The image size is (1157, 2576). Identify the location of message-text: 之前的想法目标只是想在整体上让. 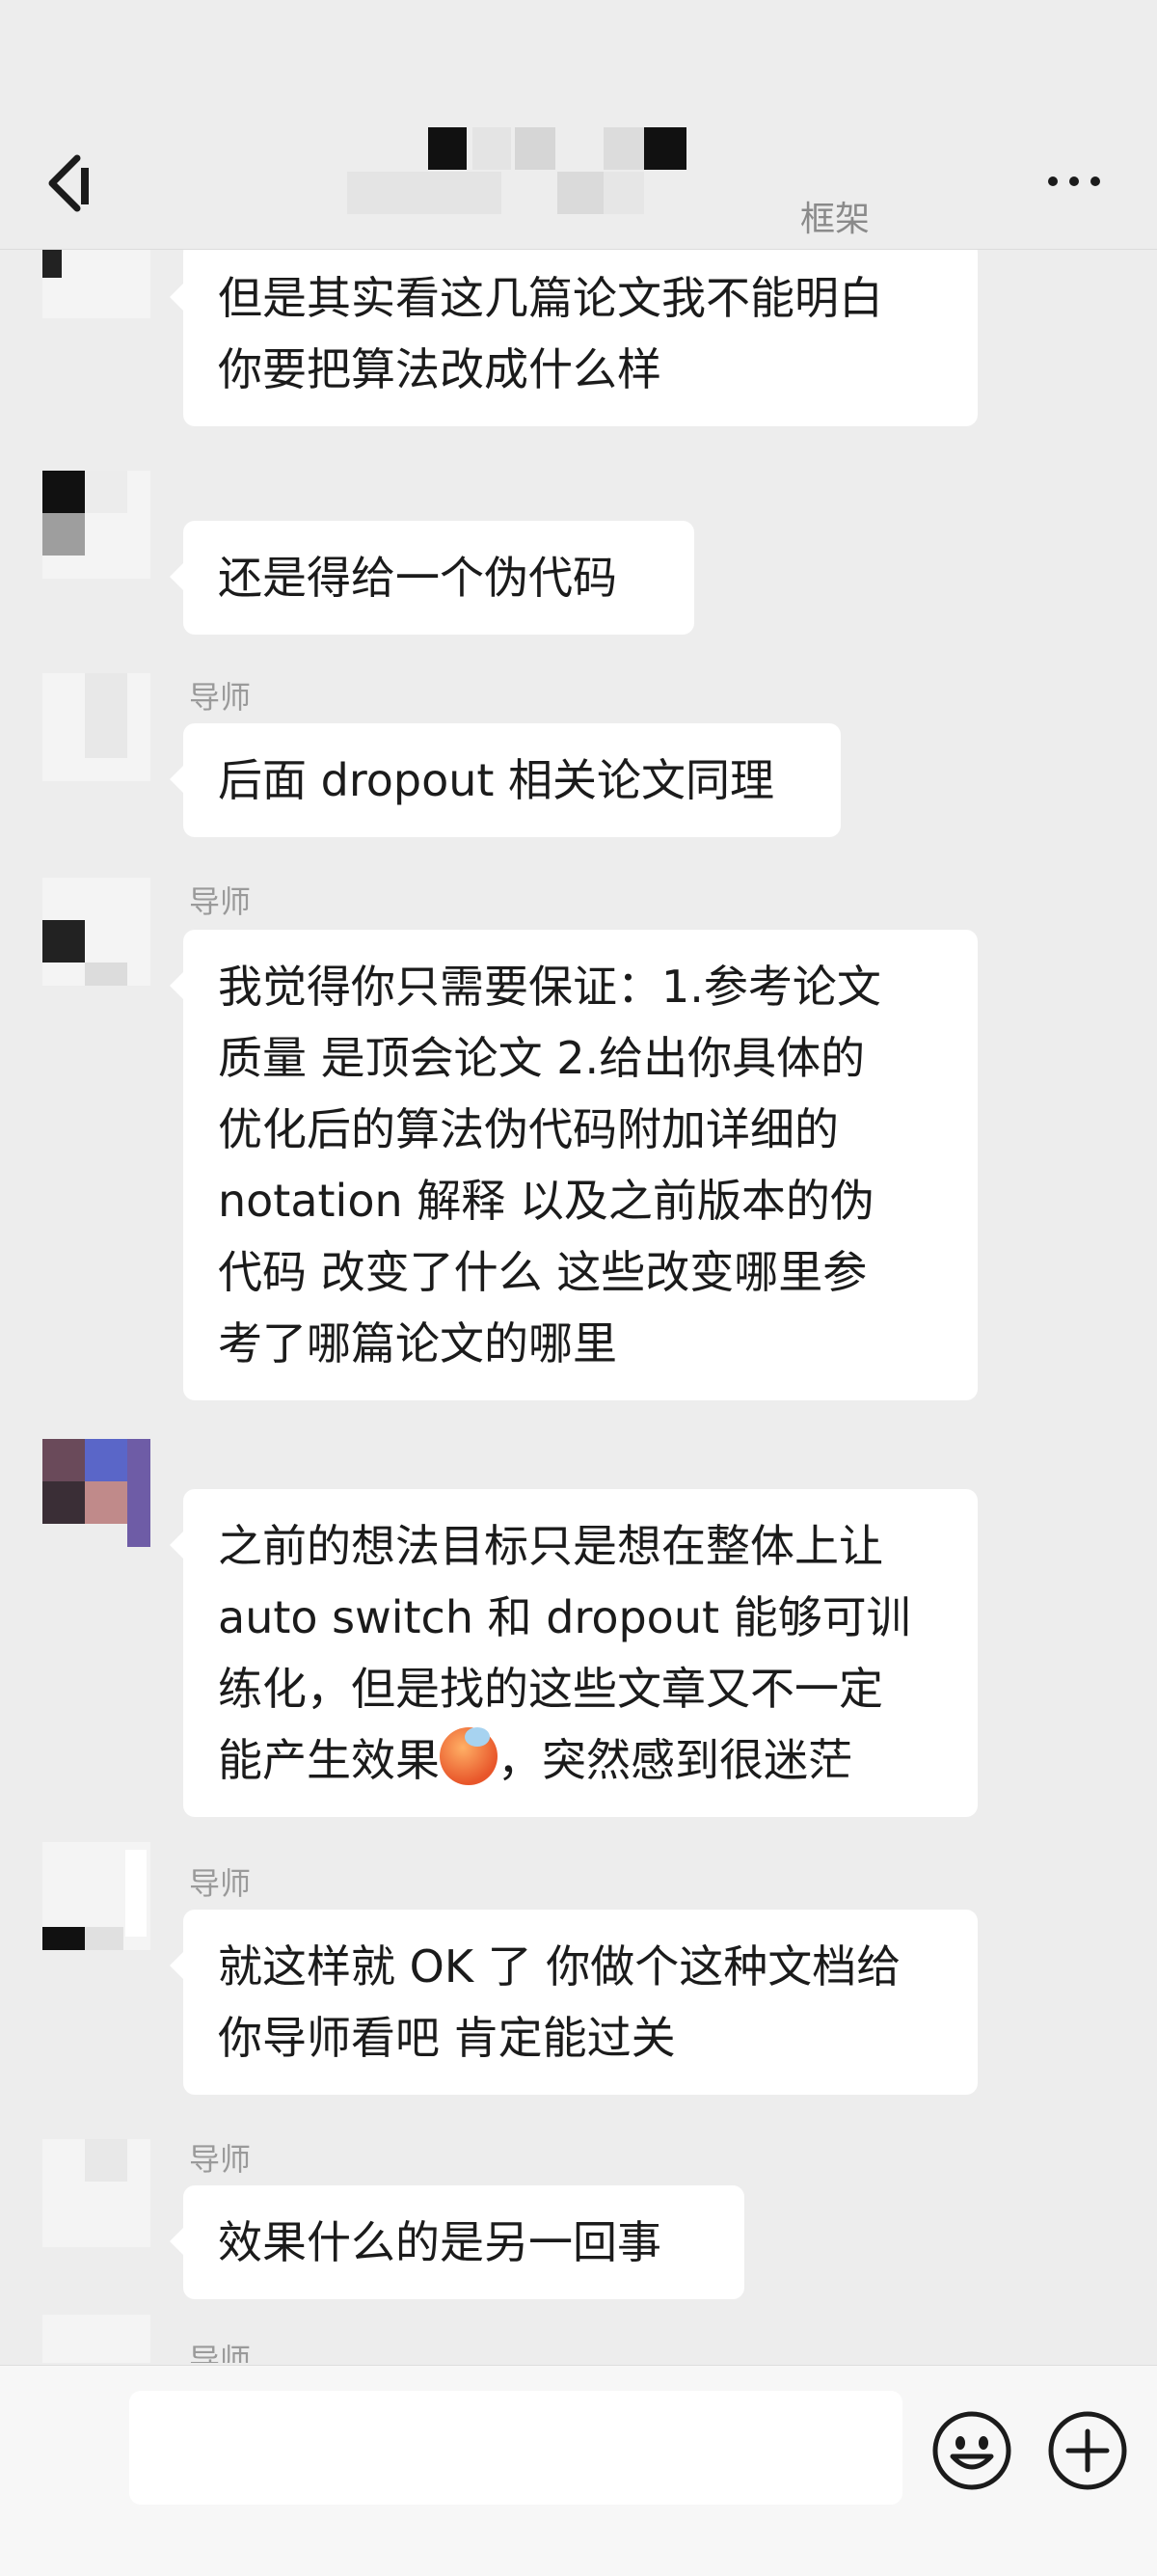
(550, 1546).